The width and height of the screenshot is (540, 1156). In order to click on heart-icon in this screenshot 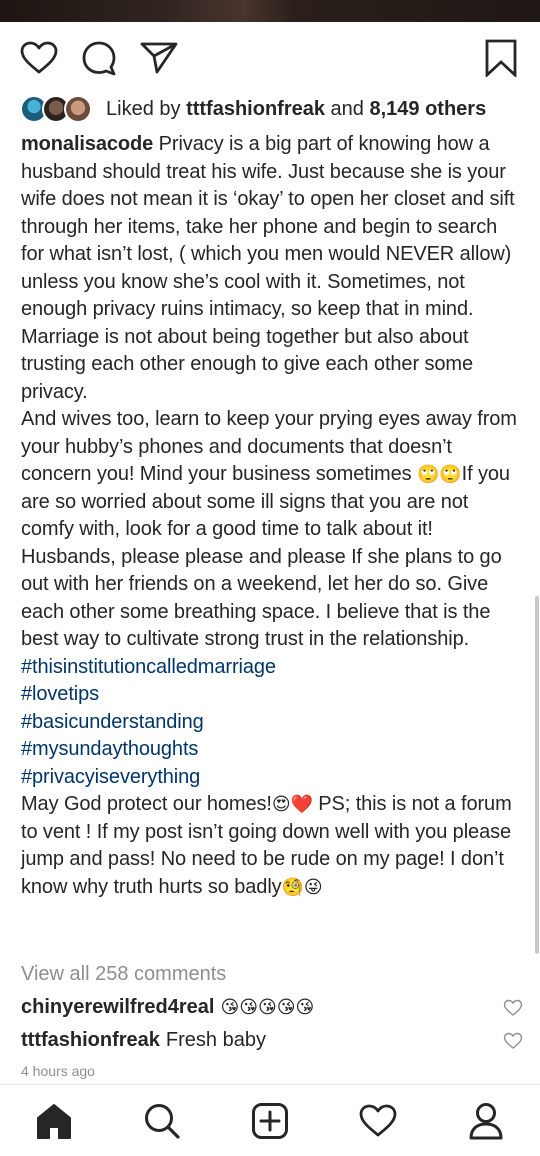, I will do `click(378, 1120)`.